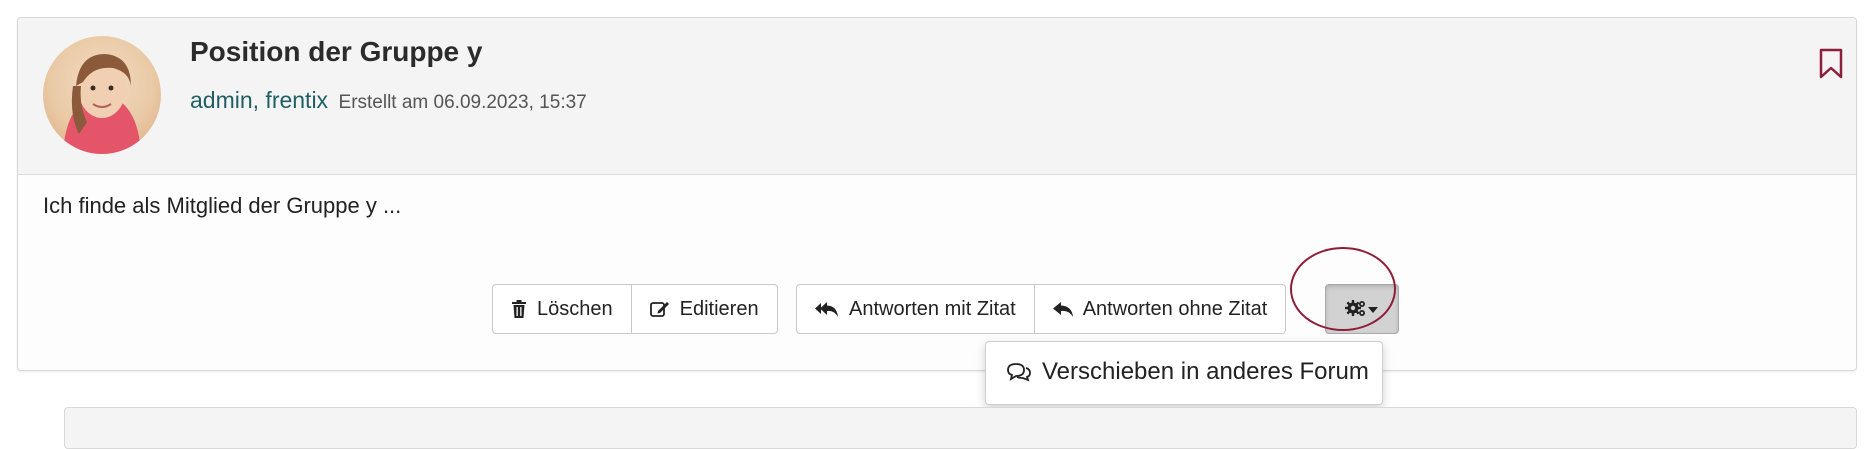  I want to click on reply-without-quote-label: Antworten ohne Zitat, so click(1175, 308).